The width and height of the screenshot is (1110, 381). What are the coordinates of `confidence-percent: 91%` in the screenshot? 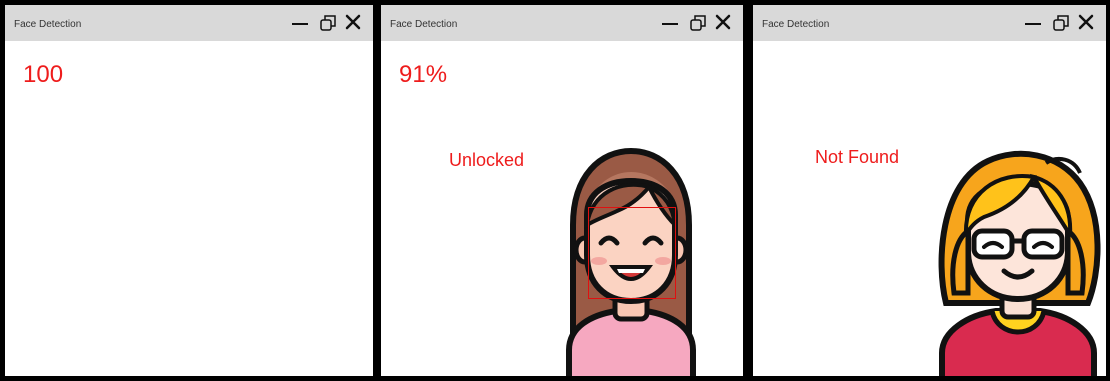 It's located at (423, 74).